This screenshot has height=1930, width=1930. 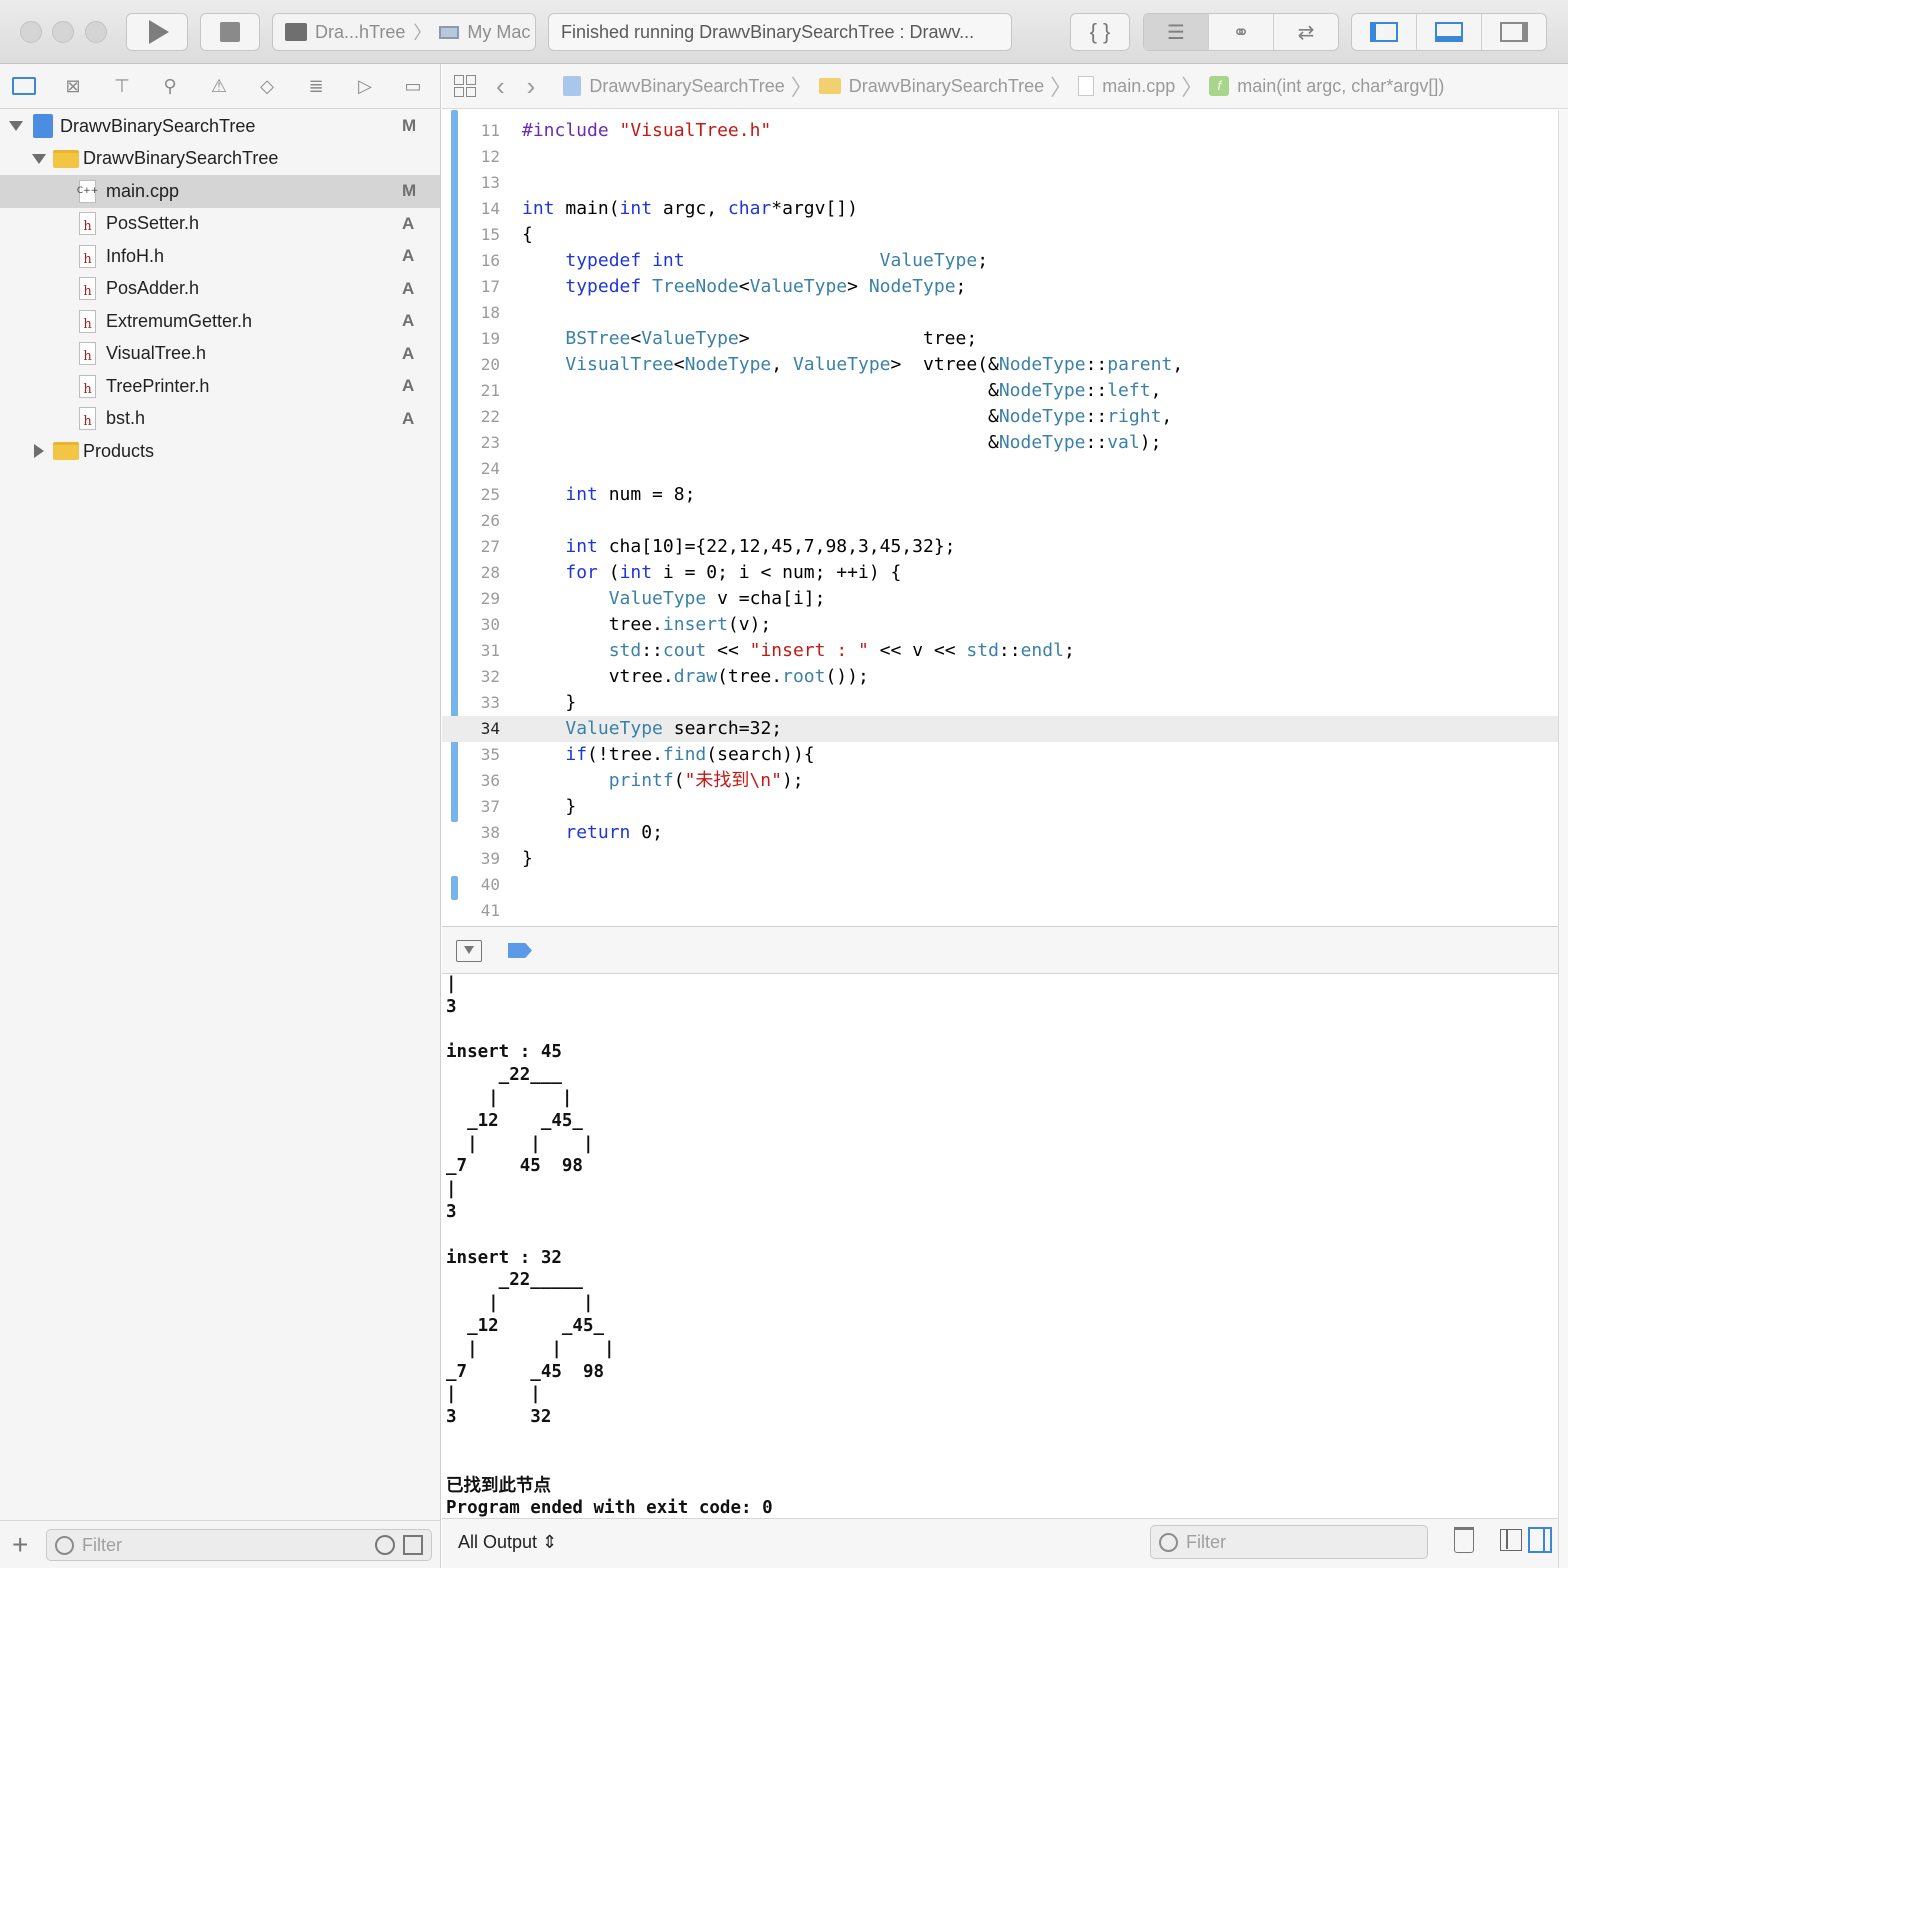 I want to click on line-number: 32, so click(x=481, y=677).